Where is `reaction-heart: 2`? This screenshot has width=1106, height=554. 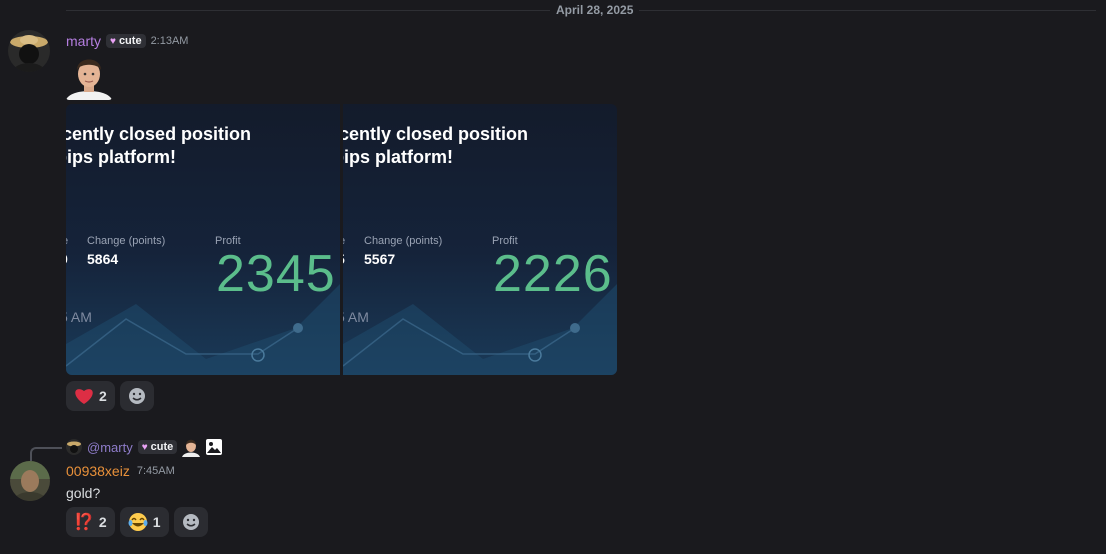
reaction-heart: 2 is located at coordinates (90, 396).